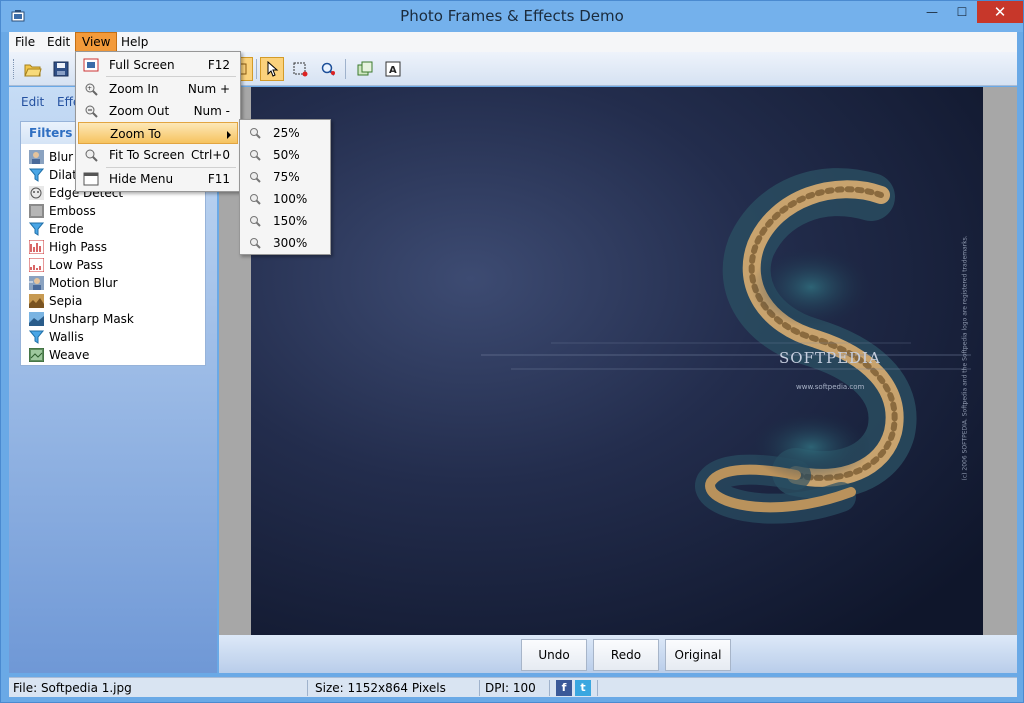  Describe the element at coordinates (285, 155) in the screenshot. I see `zoom-50-item: 50%` at that location.